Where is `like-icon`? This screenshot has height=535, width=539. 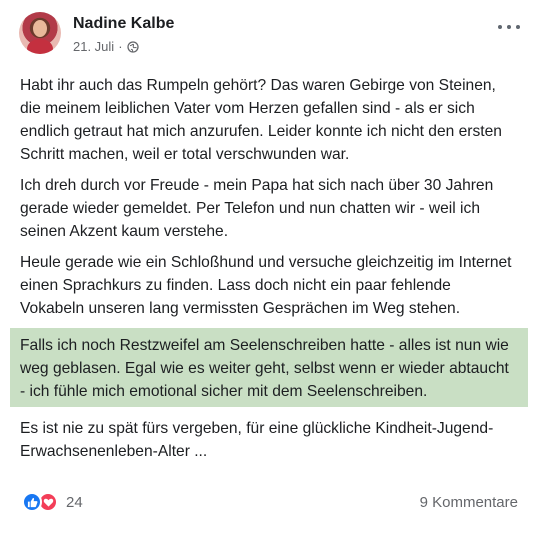
like-icon is located at coordinates (32, 502).